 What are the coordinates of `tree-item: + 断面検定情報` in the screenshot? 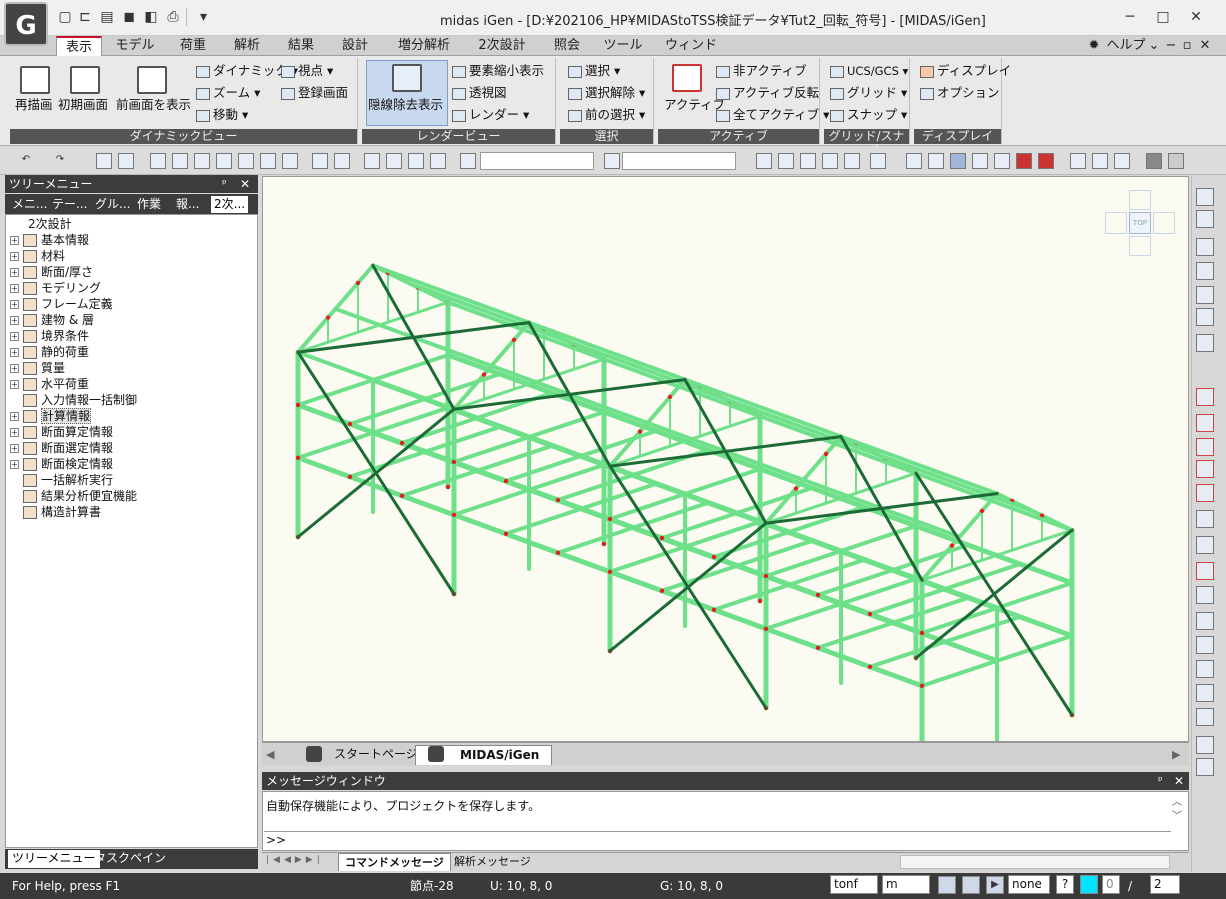 It's located at (61, 464).